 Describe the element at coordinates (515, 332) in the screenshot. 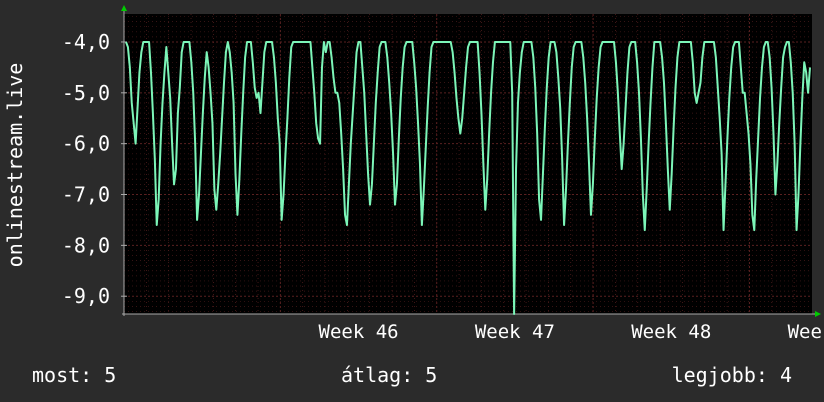

I see `x-tick-label: Week 47` at that location.